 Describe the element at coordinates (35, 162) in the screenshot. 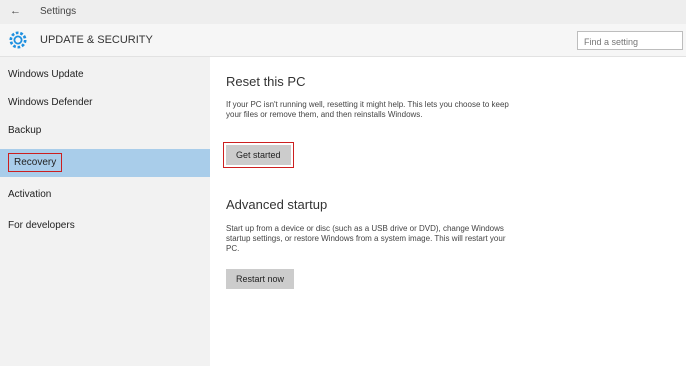

I see `sidebar-item-label: Recovery` at that location.